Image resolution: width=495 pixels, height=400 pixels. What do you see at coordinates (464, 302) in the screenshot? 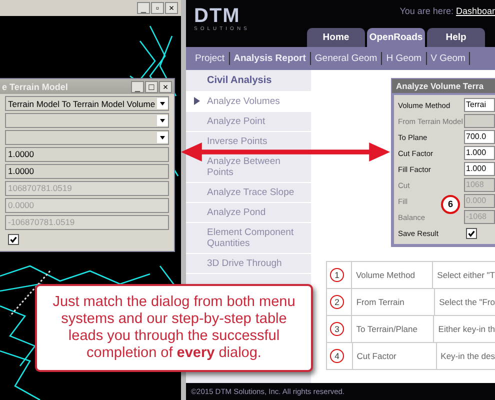
I see `table-cell: Select the "Fro` at bounding box center [464, 302].